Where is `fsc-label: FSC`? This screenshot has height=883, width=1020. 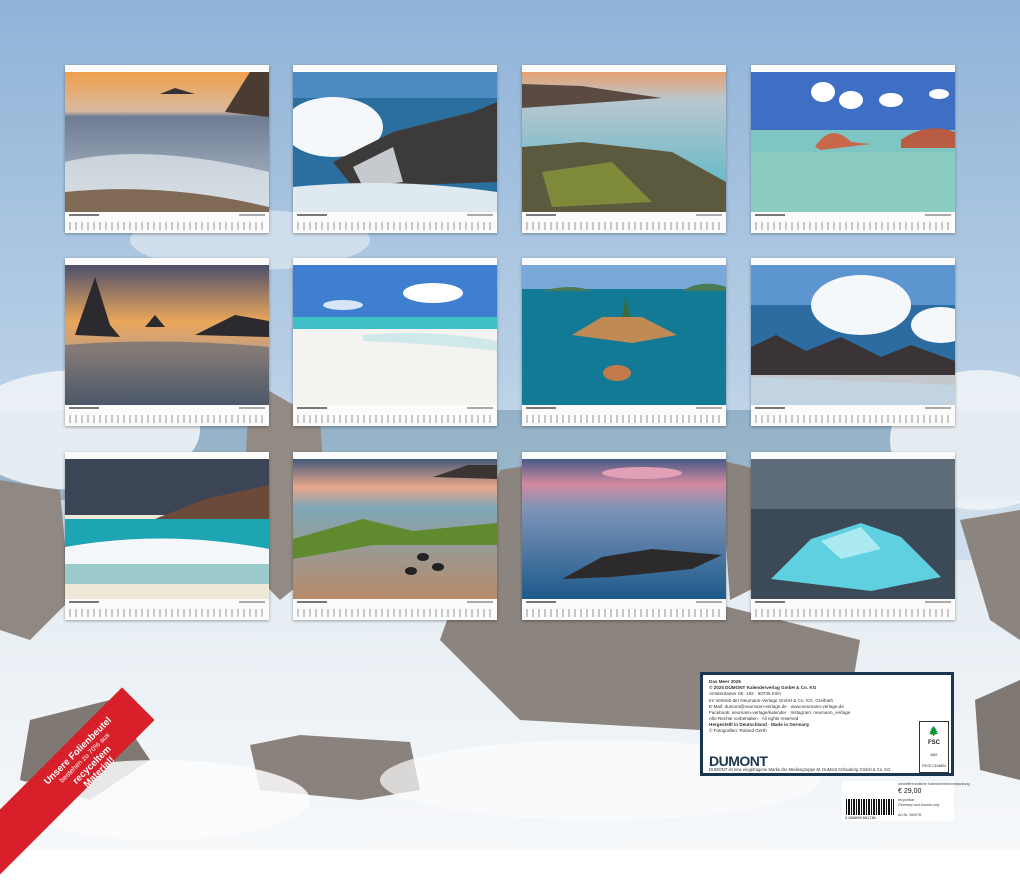
fsc-label: FSC is located at coordinates (934, 743).